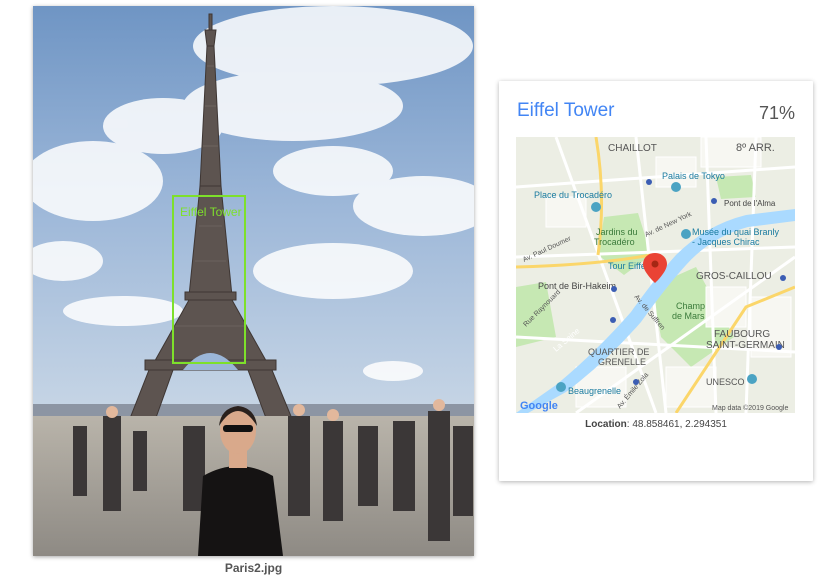 The height and width of the screenshot is (581, 829). What do you see at coordinates (539, 406) in the screenshot?
I see `google-logo: Google` at bounding box center [539, 406].